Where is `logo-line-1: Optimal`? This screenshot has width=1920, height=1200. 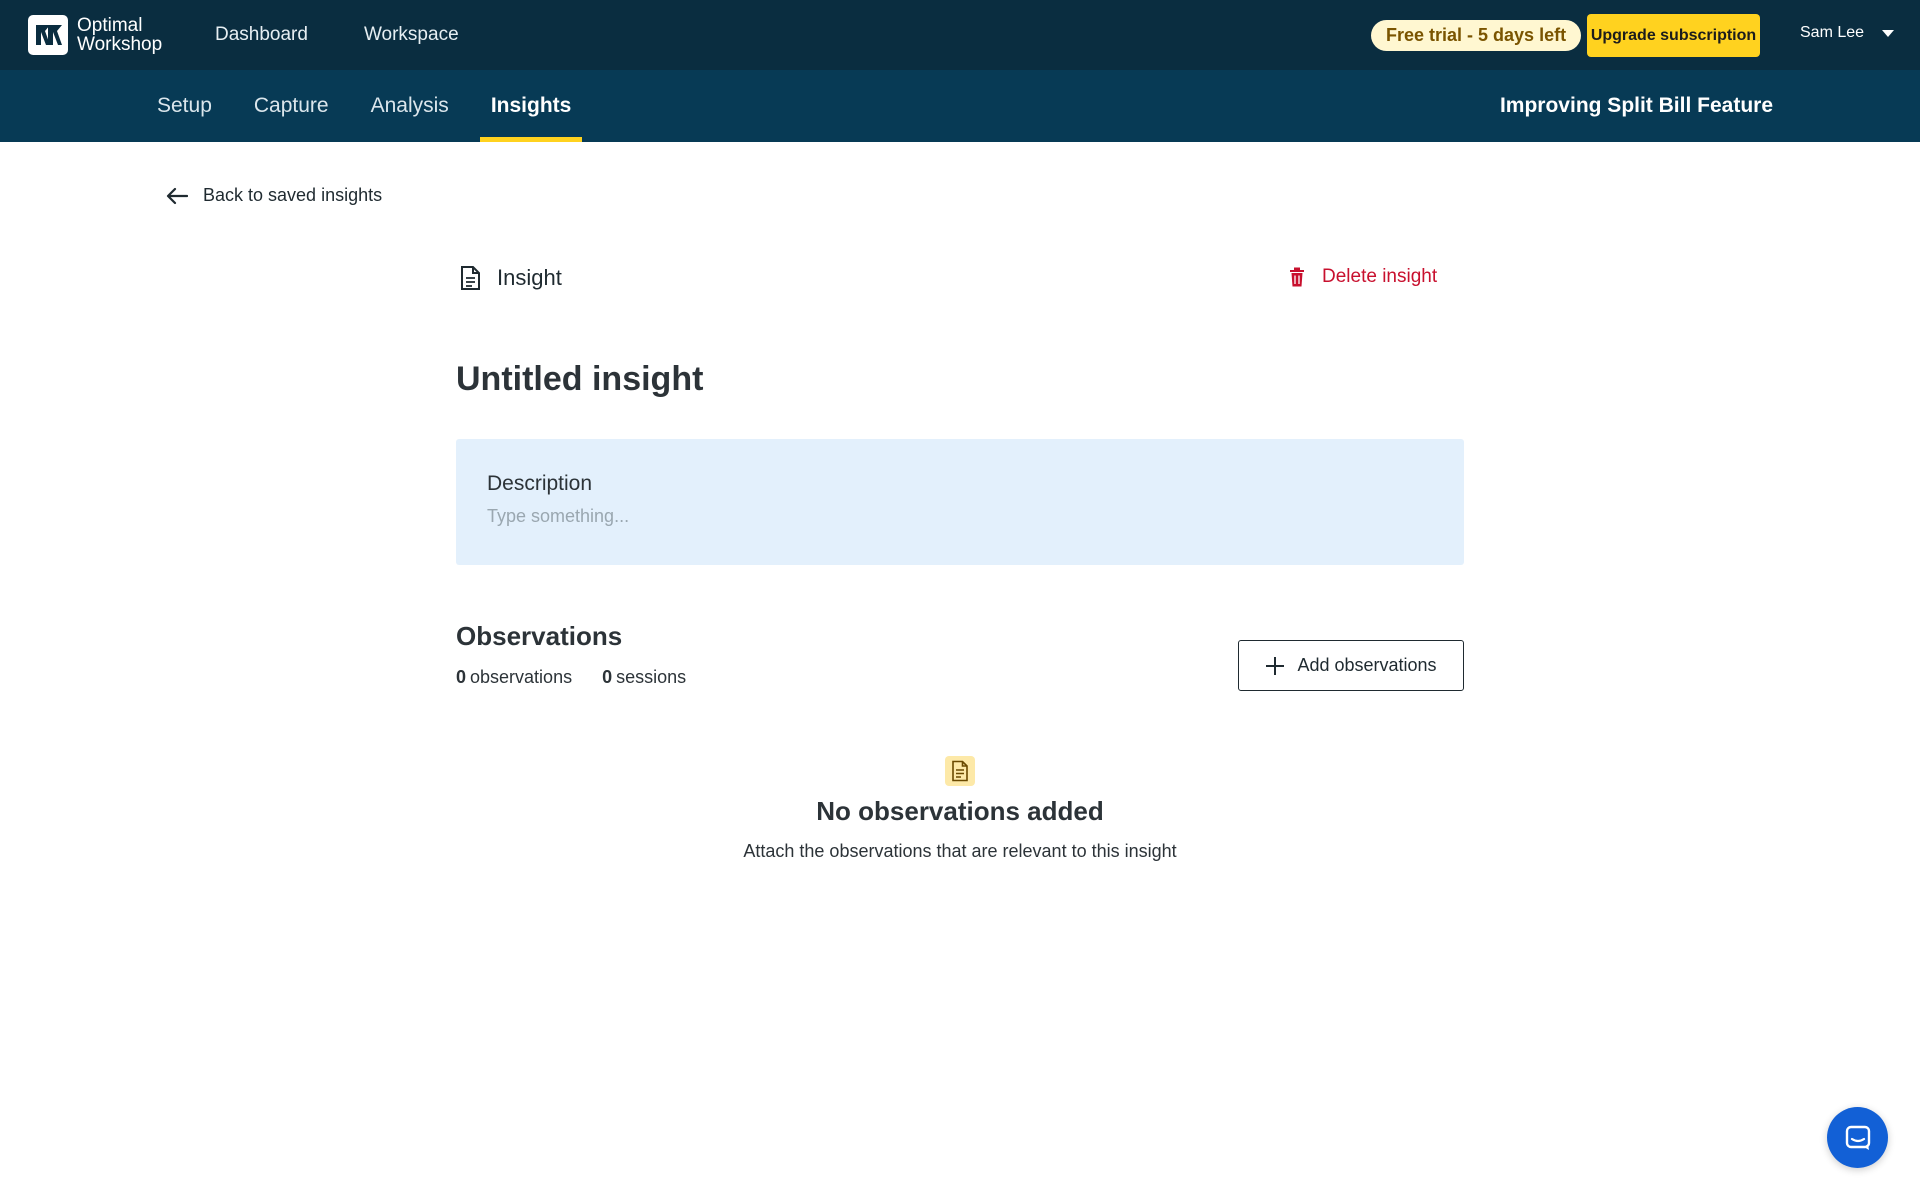 logo-line-1: Optimal is located at coordinates (110, 25).